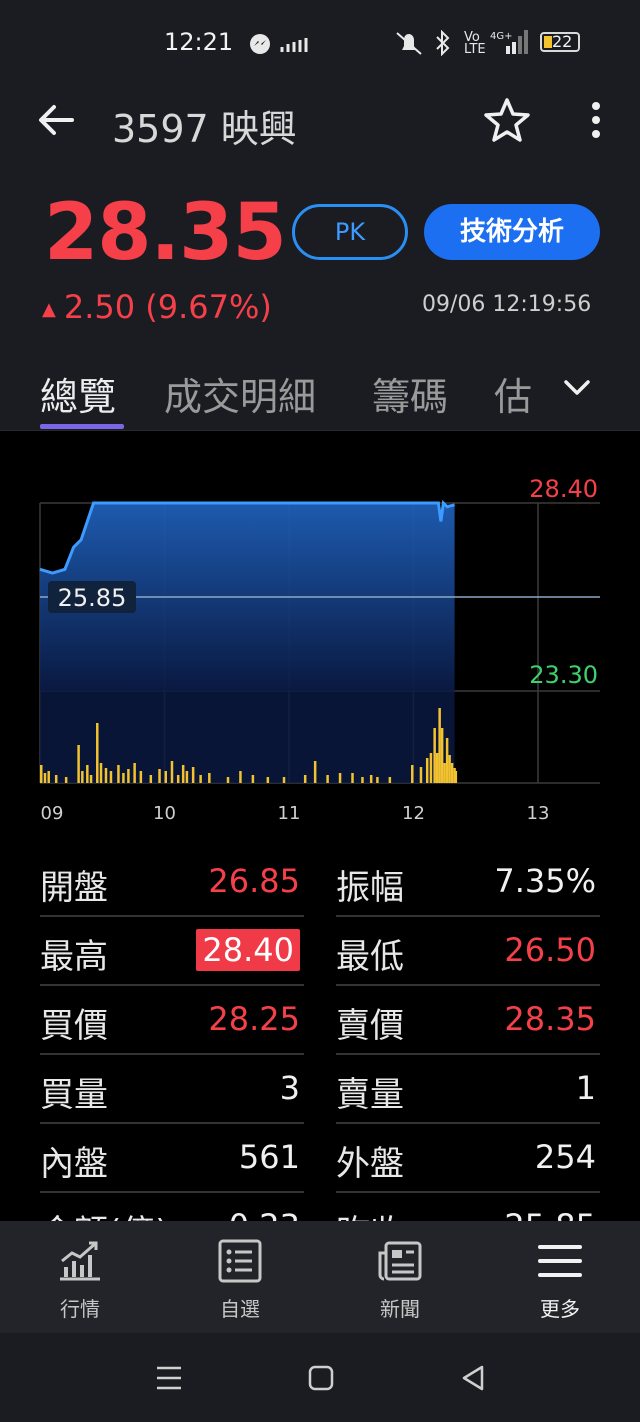 The image size is (640, 1422). I want to click on stat-label: 內盤, so click(74, 1164).